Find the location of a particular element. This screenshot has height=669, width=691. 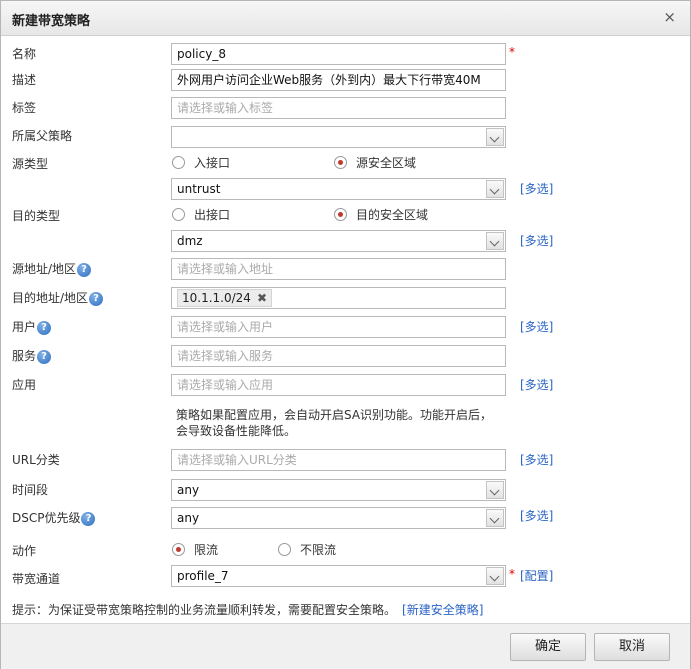

service-input: 请选择或输入服务 is located at coordinates (338, 356).